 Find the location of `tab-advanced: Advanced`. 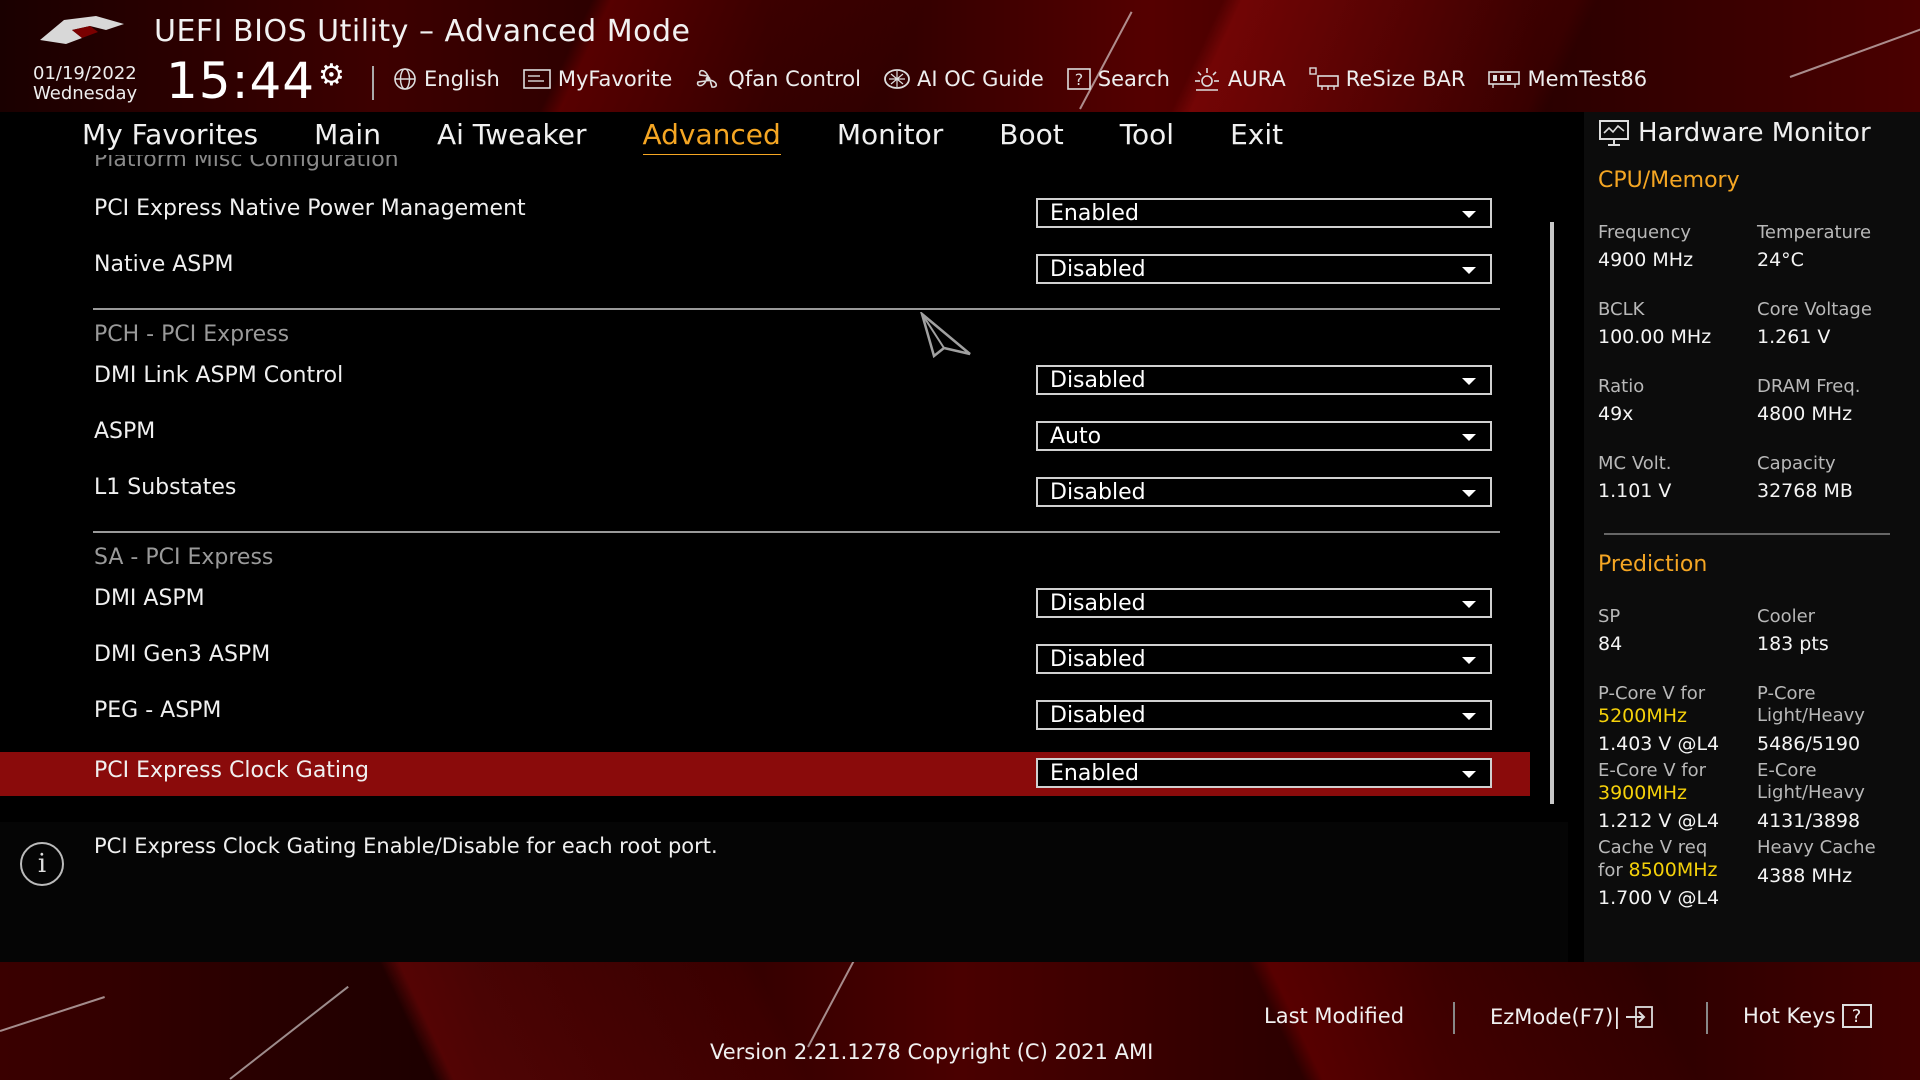

tab-advanced: Advanced is located at coordinates (711, 137).